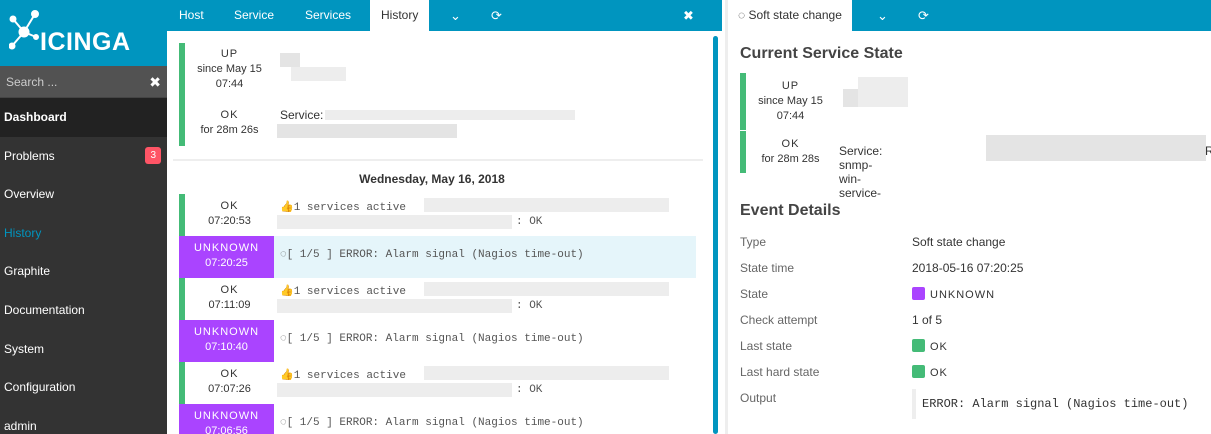  What do you see at coordinates (349, 208) in the screenshot?
I see `event-line1: 1 services active` at bounding box center [349, 208].